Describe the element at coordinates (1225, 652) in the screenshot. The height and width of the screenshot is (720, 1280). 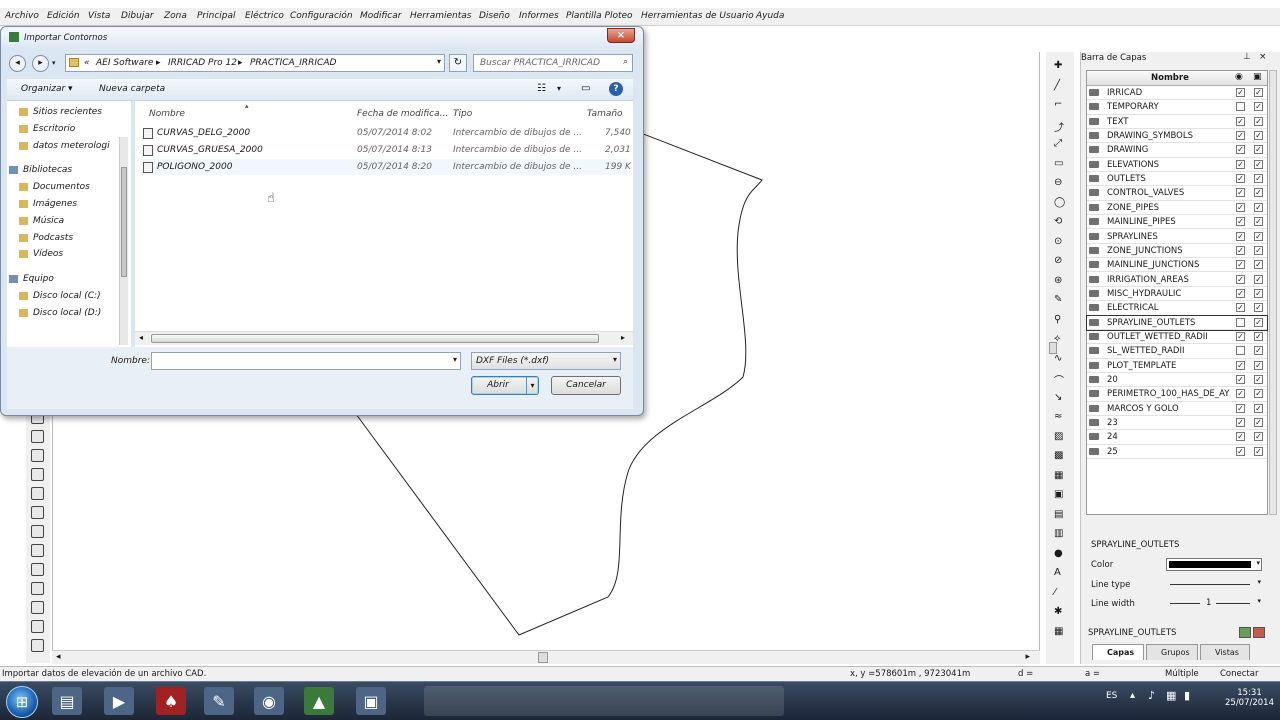
I see `tab-vistas: Vistas` at that location.